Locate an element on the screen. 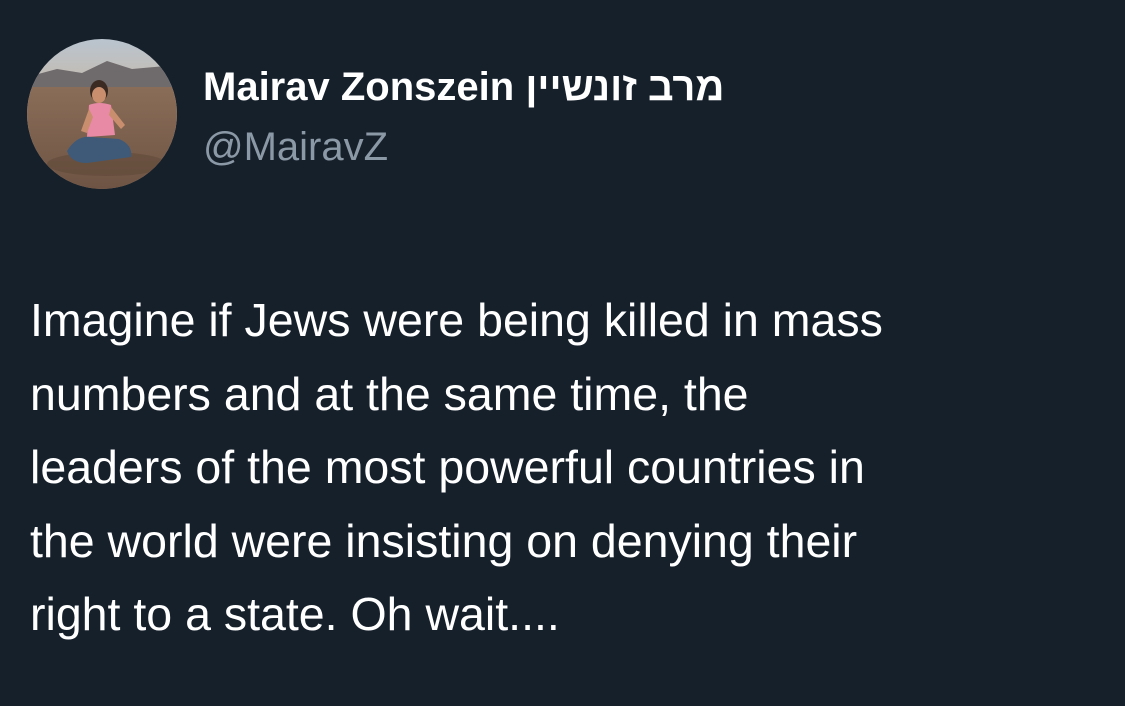 This screenshot has height=706, width=1125. profile-photo-avatar is located at coordinates (102, 114).